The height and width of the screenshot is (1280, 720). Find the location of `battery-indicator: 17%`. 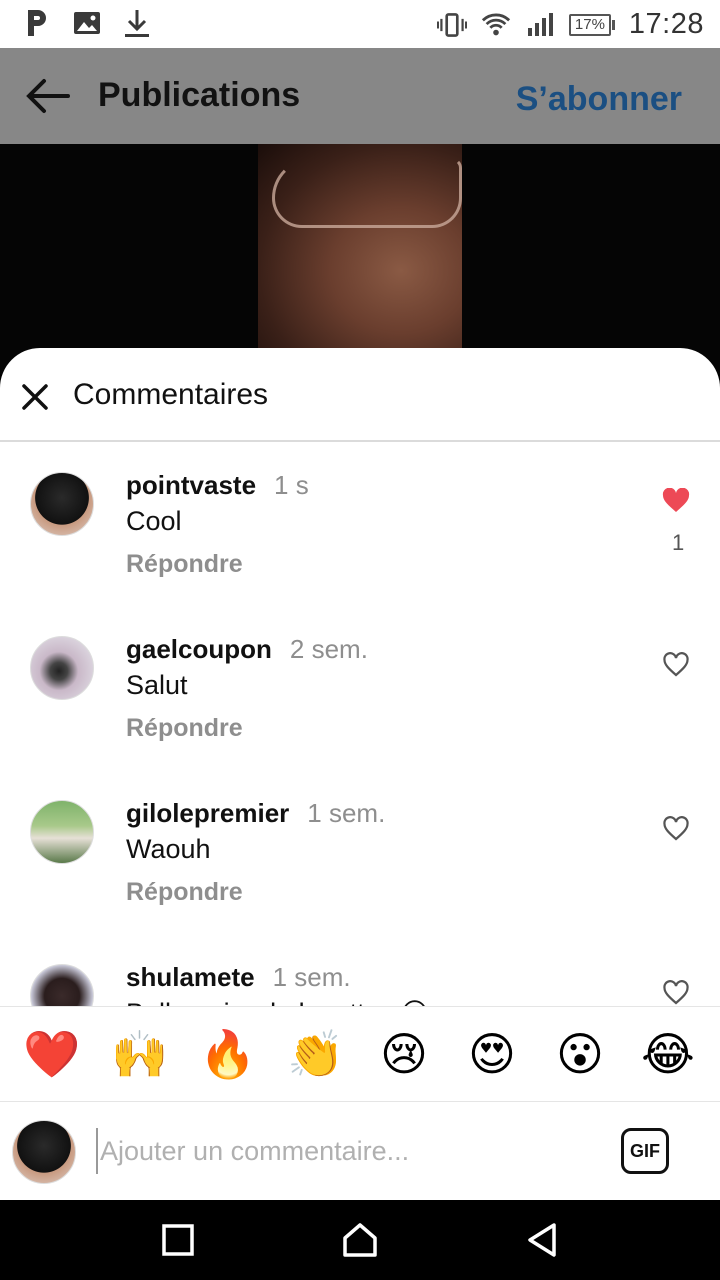

battery-indicator: 17% is located at coordinates (591, 24).